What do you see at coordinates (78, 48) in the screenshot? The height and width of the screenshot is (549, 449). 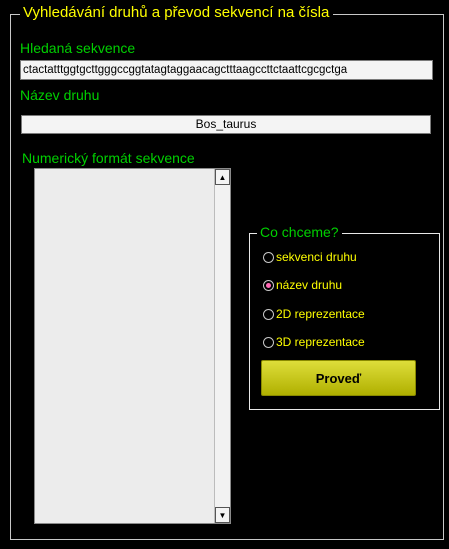 I see `sequence-label: Hledaná sekvence` at bounding box center [78, 48].